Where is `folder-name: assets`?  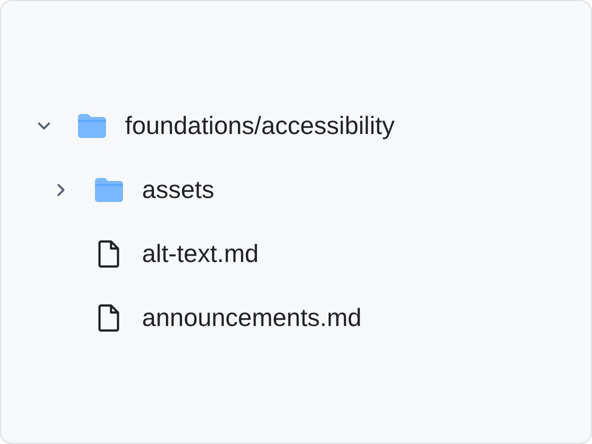
folder-name: assets is located at coordinates (178, 190).